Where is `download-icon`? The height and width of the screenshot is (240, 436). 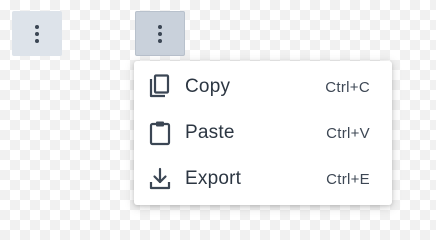
download-icon is located at coordinates (160, 179).